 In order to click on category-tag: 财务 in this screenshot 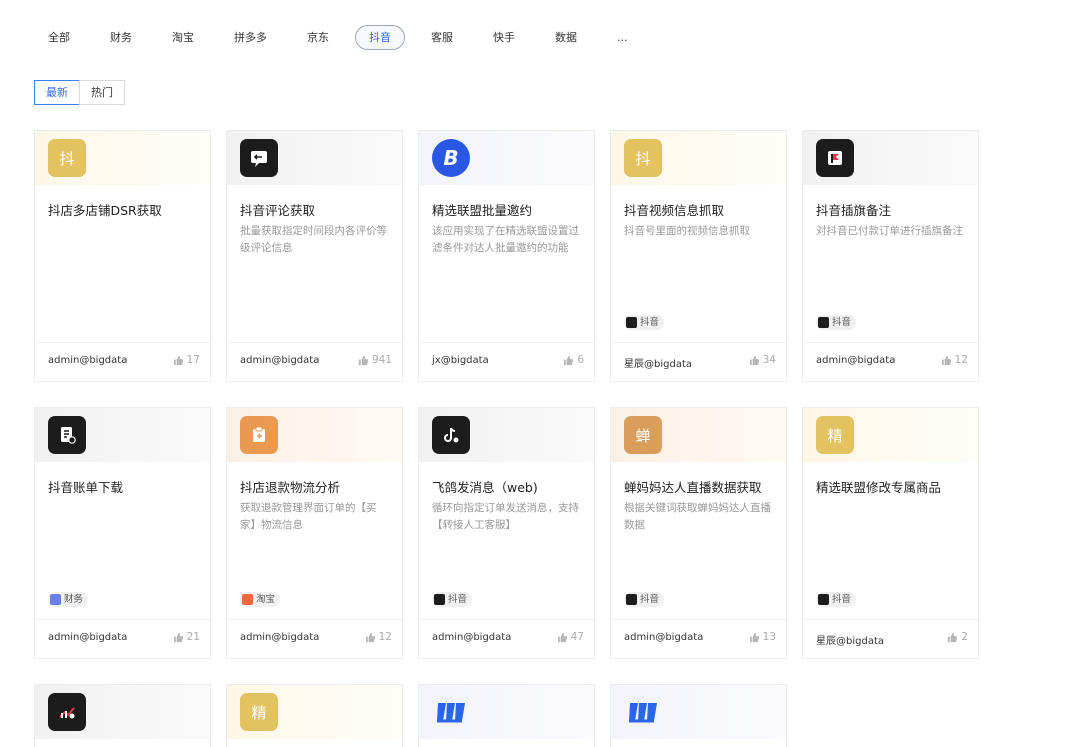, I will do `click(68, 599)`.